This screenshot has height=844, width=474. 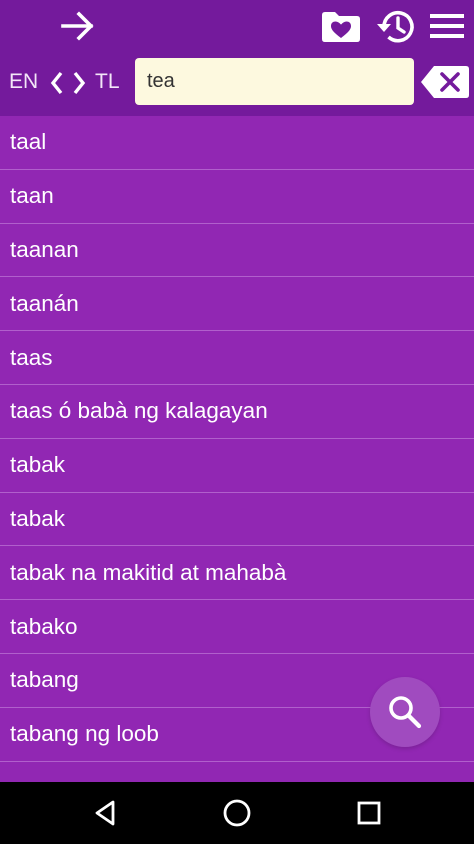 I want to click on list-item: taal, so click(x=237, y=143).